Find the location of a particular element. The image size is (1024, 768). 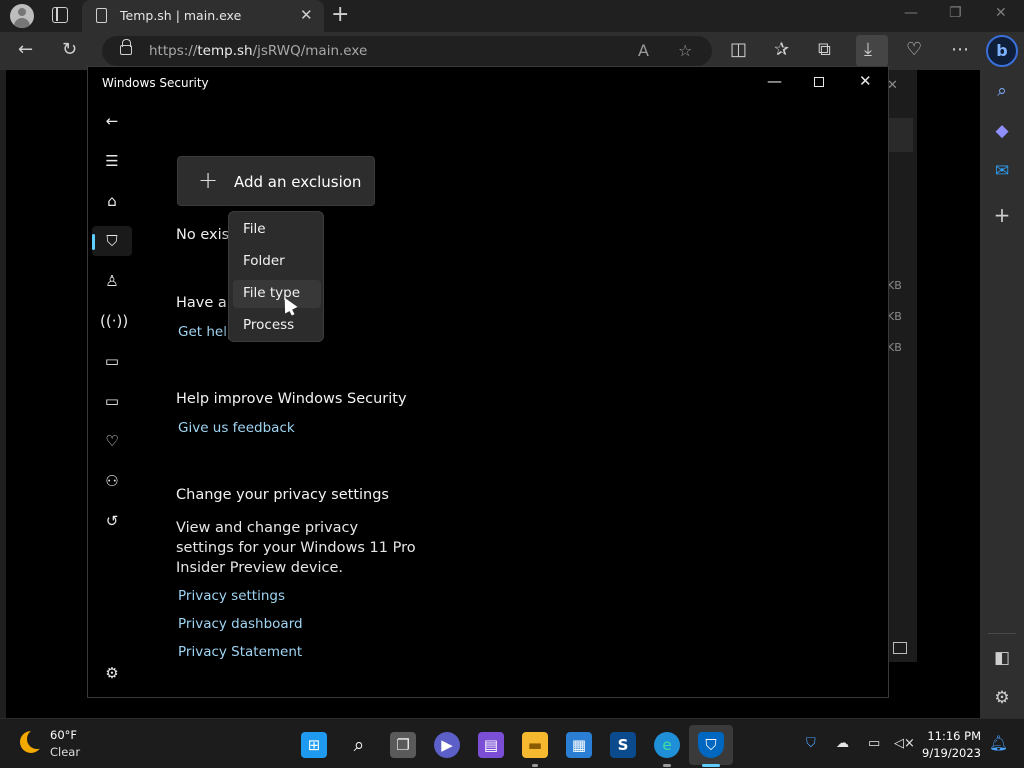

security-active-indicator is located at coordinates (711, 765).